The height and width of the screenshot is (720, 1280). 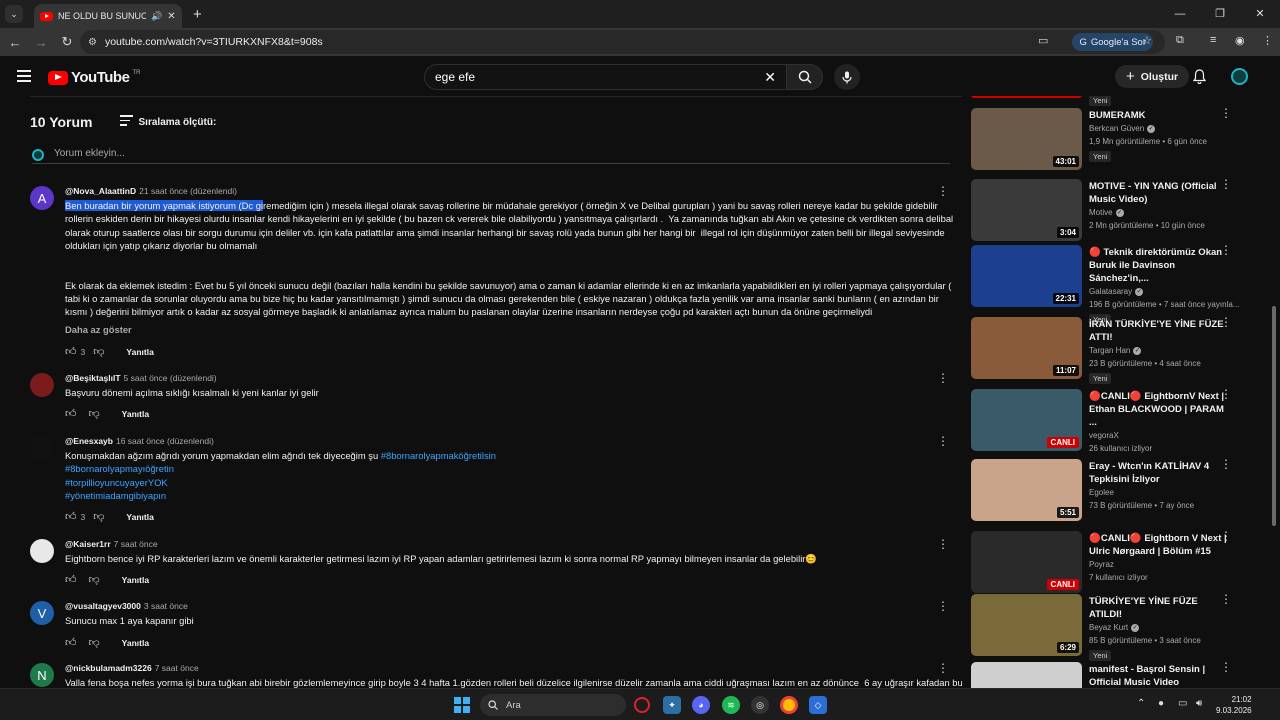 What do you see at coordinates (1158, 331) in the screenshot?
I see `video-title: İRAN TÜRKİYE'YE YİNE FÜZE ATTI!` at bounding box center [1158, 331].